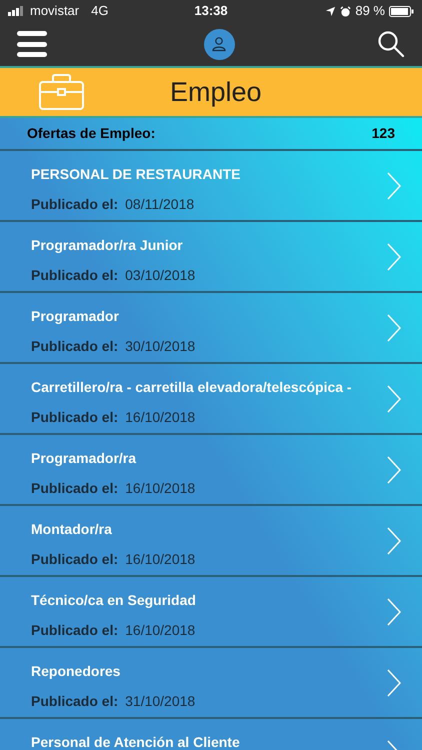 This screenshot has height=750, width=422. I want to click on signal-icon, so click(17, 11).